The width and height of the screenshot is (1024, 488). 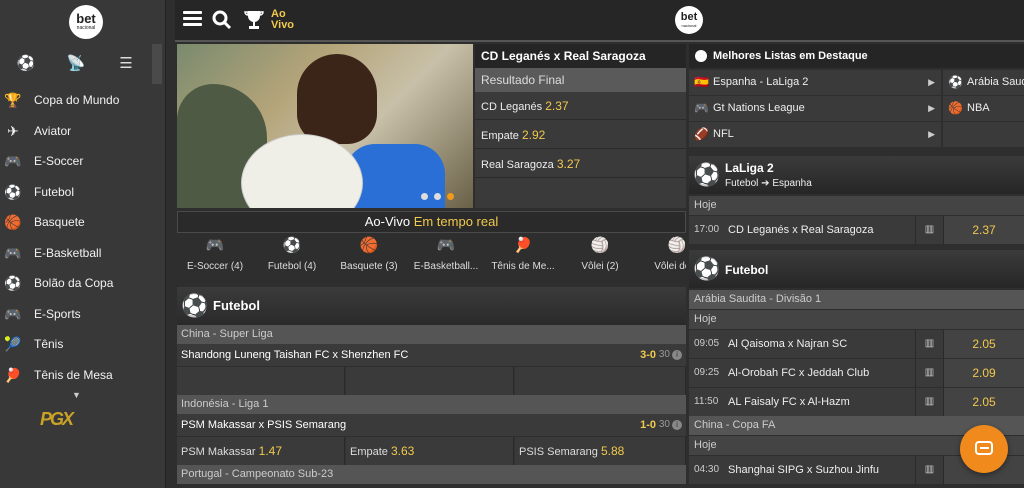 I want to click on sport-tab: 🎮 E-Soccer (4), so click(x=216, y=260).